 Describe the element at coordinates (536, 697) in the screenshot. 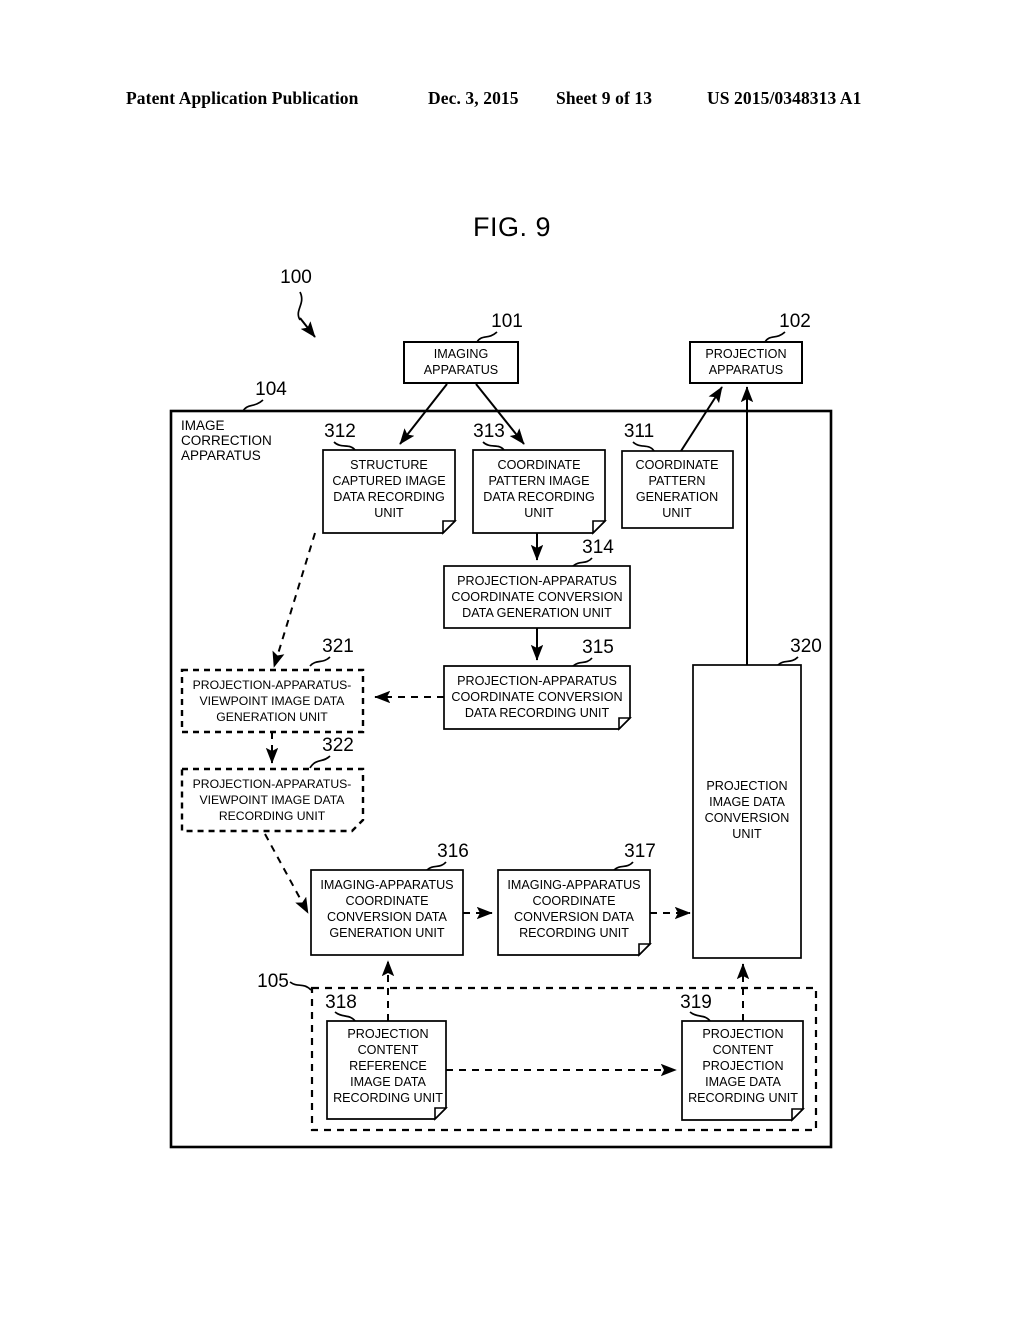

I see `block-315-line-2: COORDINATE CONVERSION` at that location.